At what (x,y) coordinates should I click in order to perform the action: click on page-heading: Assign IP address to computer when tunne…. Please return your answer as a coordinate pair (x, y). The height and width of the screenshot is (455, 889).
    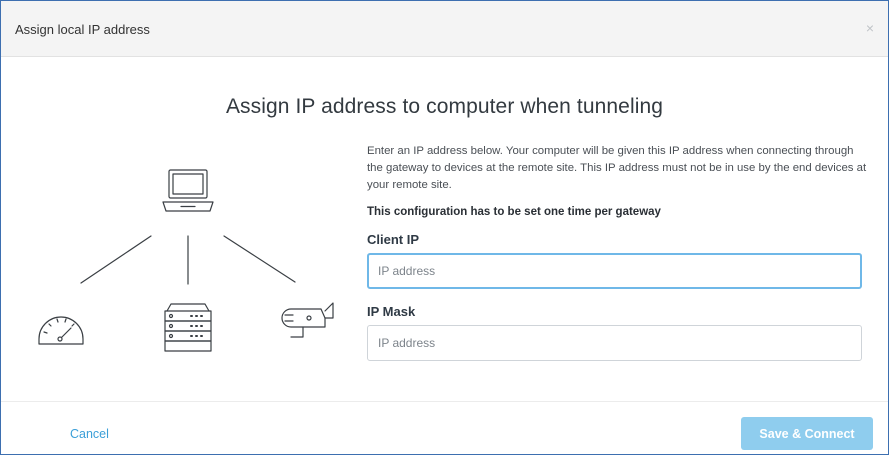
    Looking at the image, I should click on (444, 106).